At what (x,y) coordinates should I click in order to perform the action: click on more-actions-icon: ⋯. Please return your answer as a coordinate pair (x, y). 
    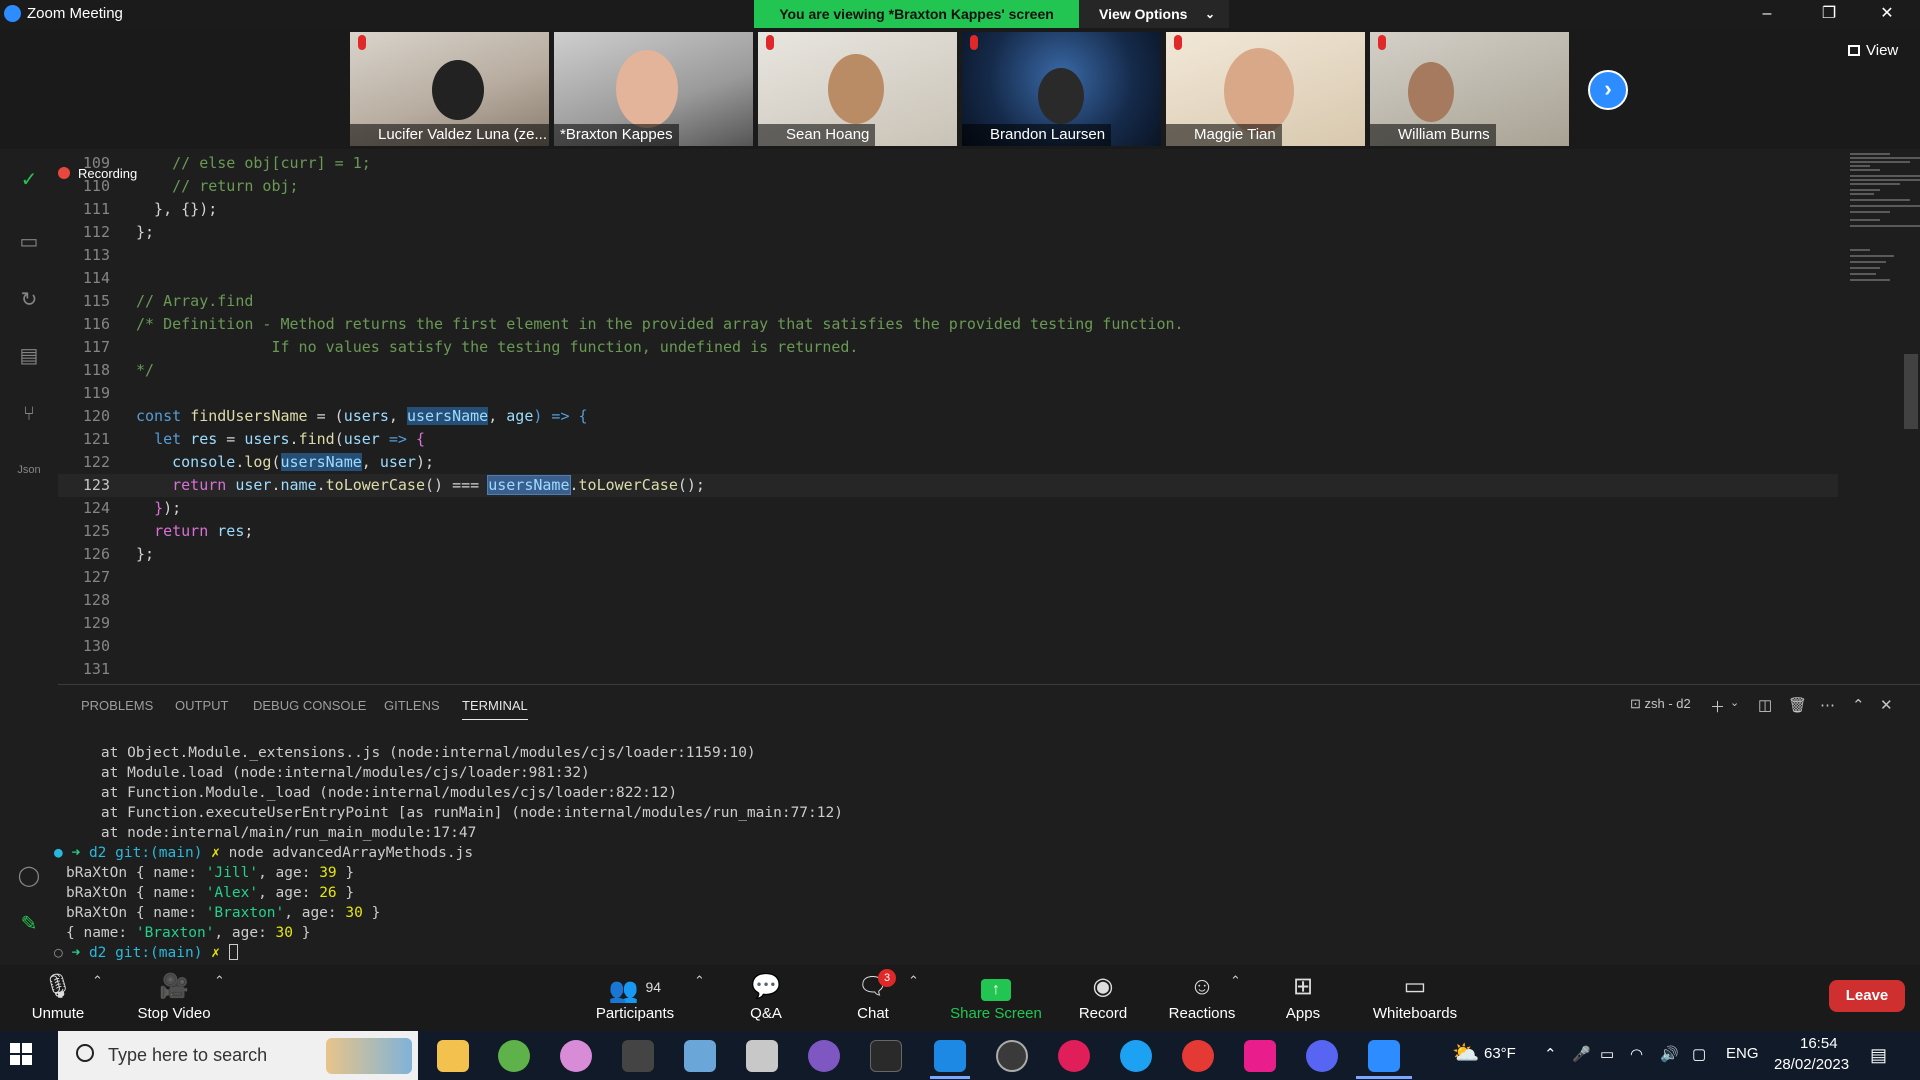
    Looking at the image, I should click on (1827, 705).